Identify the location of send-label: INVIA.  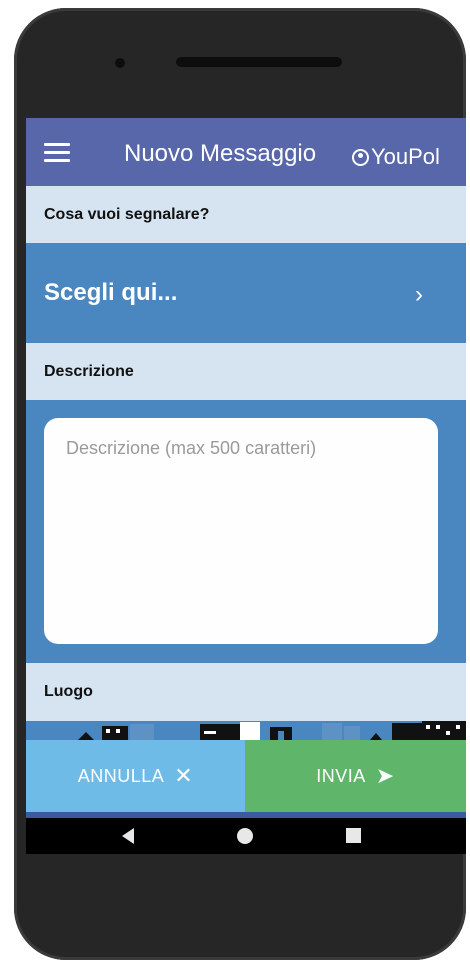
(341, 775).